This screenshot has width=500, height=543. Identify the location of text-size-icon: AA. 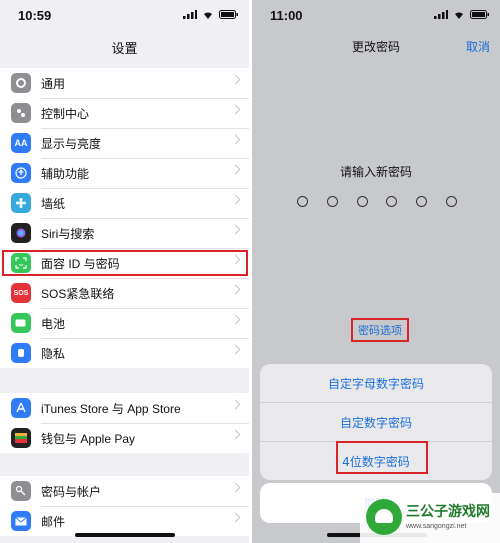
(21, 143).